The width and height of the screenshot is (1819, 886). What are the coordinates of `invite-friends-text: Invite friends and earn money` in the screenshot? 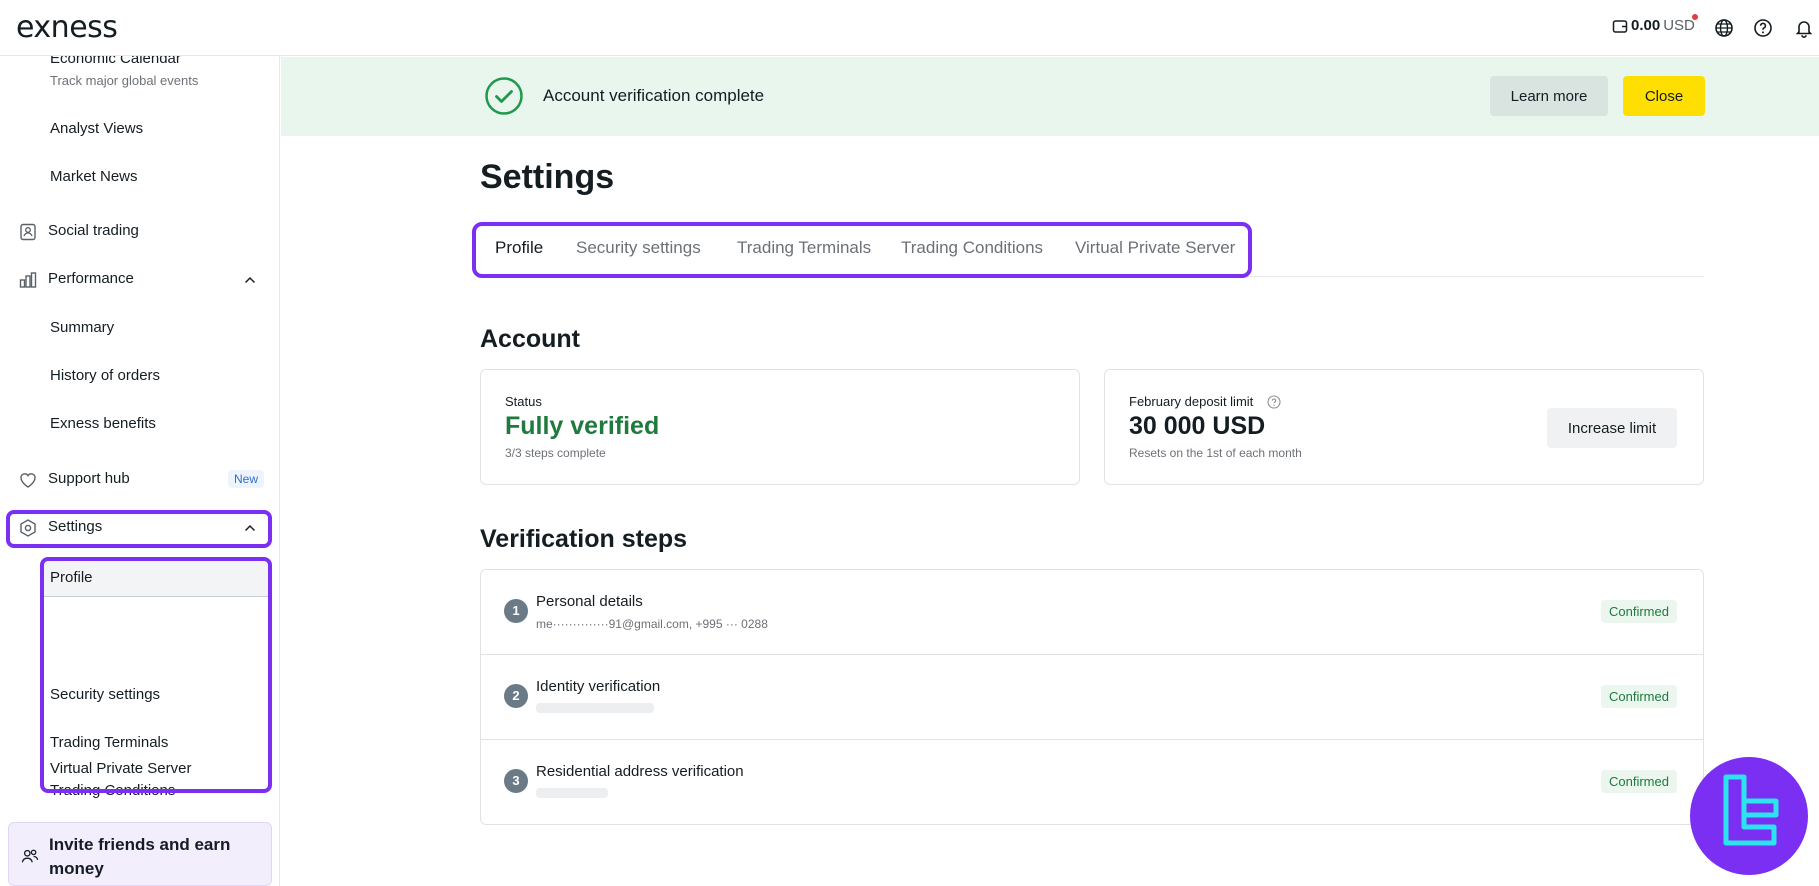 It's located at (140, 856).